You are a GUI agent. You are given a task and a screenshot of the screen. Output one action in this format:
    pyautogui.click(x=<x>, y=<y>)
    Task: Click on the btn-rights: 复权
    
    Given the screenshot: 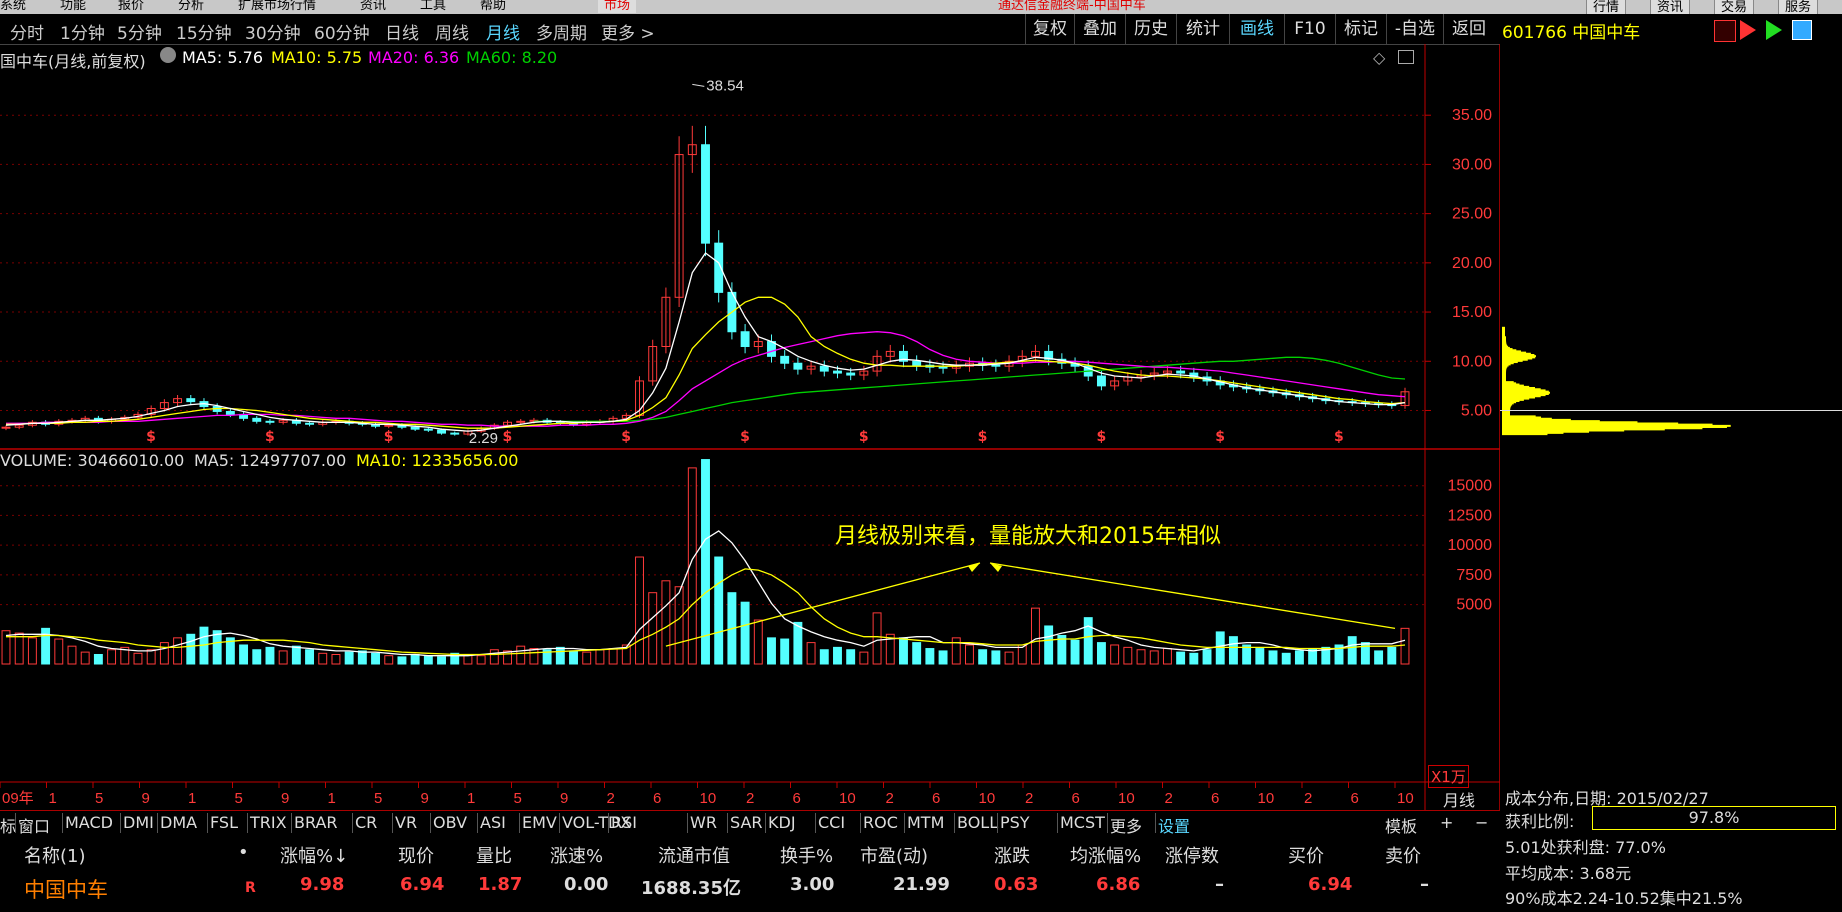 What is the action you would take?
    pyautogui.click(x=1049, y=29)
    